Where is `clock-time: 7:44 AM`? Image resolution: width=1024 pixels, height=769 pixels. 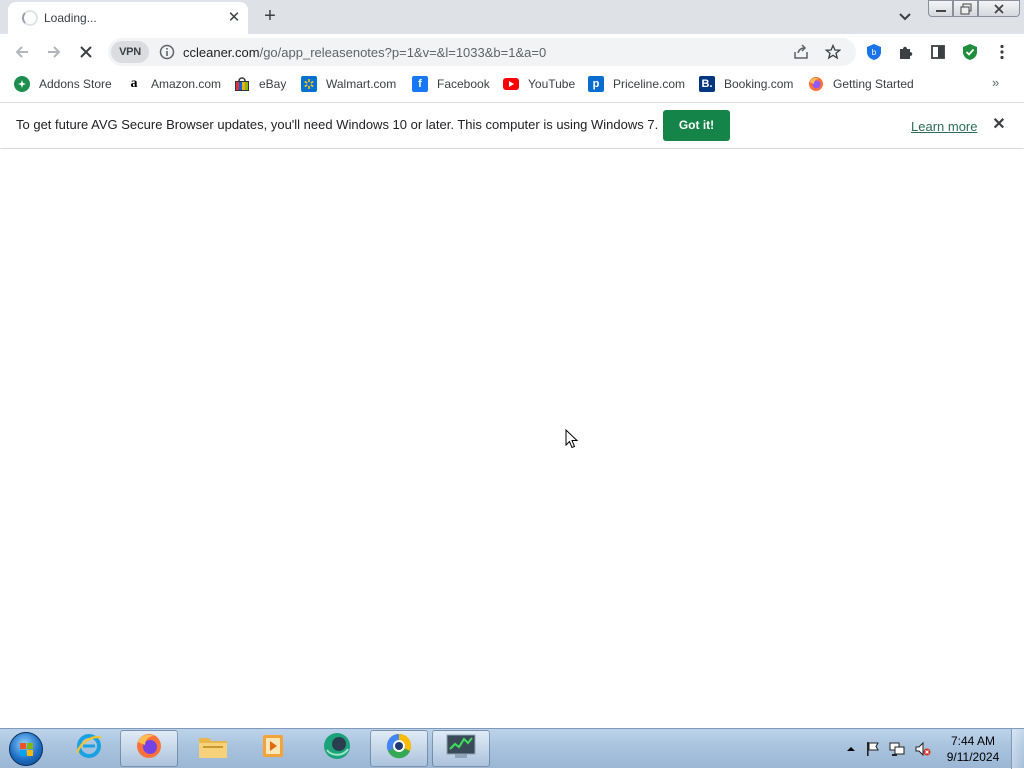
clock-time: 7:44 AM is located at coordinates (973, 741).